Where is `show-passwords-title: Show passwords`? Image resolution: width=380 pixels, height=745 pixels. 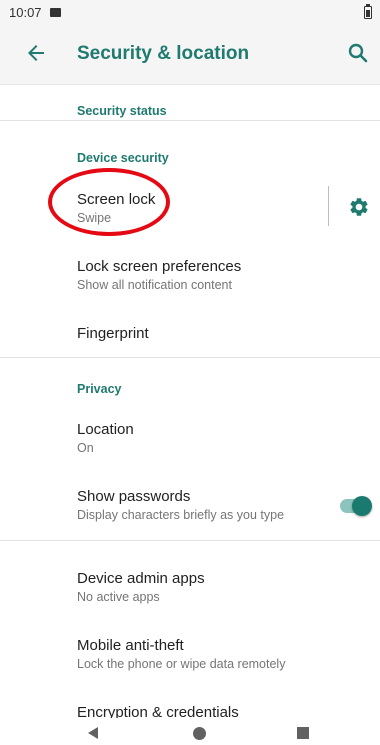
show-passwords-title: Show passwords is located at coordinates (134, 496).